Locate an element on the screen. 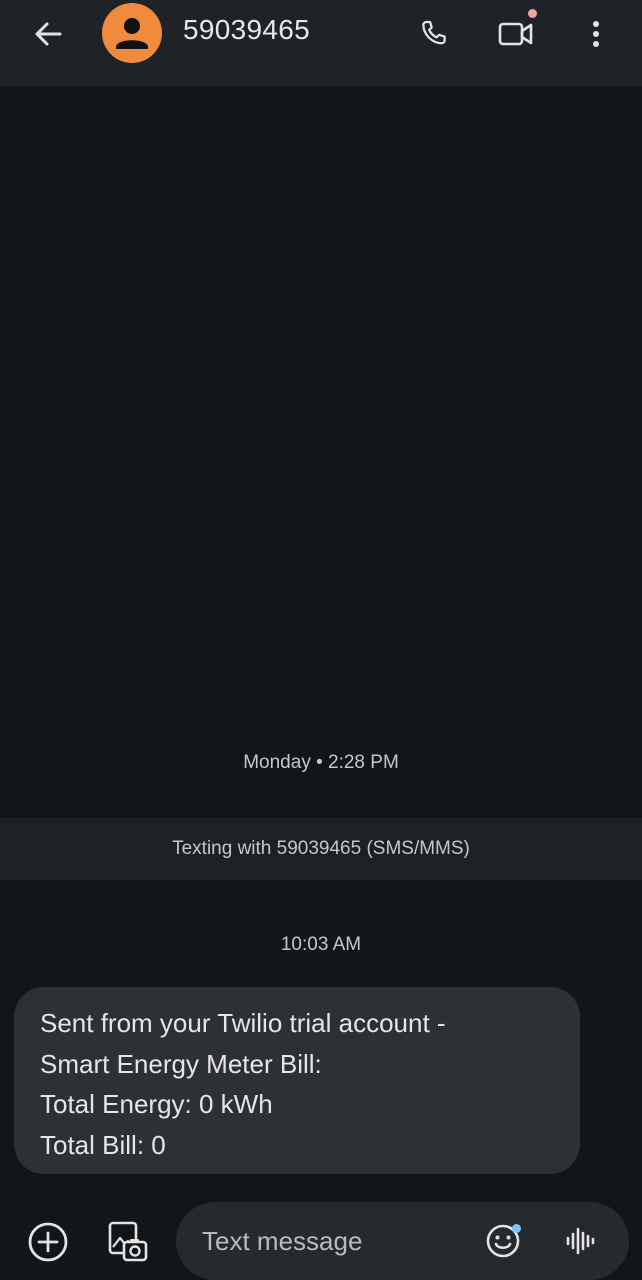 This screenshot has height=1280, width=642. more-options-button is located at coordinates (596, 34).